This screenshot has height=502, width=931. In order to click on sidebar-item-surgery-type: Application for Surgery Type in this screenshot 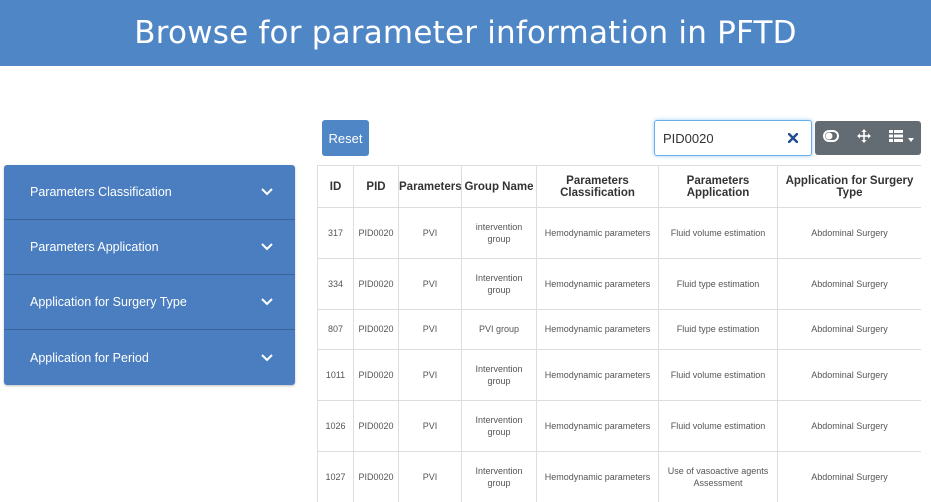, I will do `click(149, 302)`.